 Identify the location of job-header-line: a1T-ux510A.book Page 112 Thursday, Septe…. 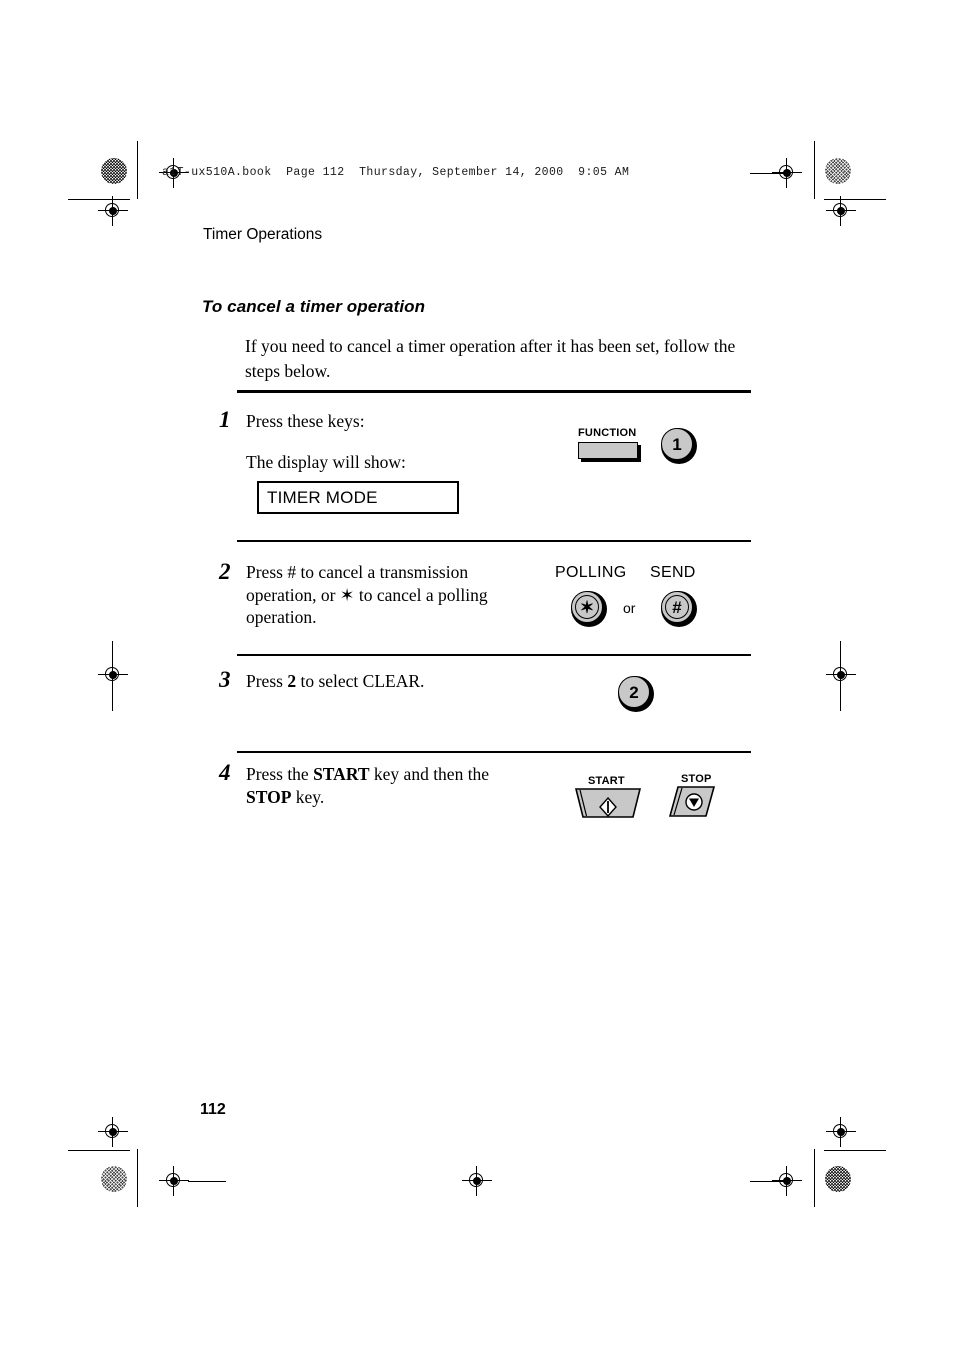
(396, 172).